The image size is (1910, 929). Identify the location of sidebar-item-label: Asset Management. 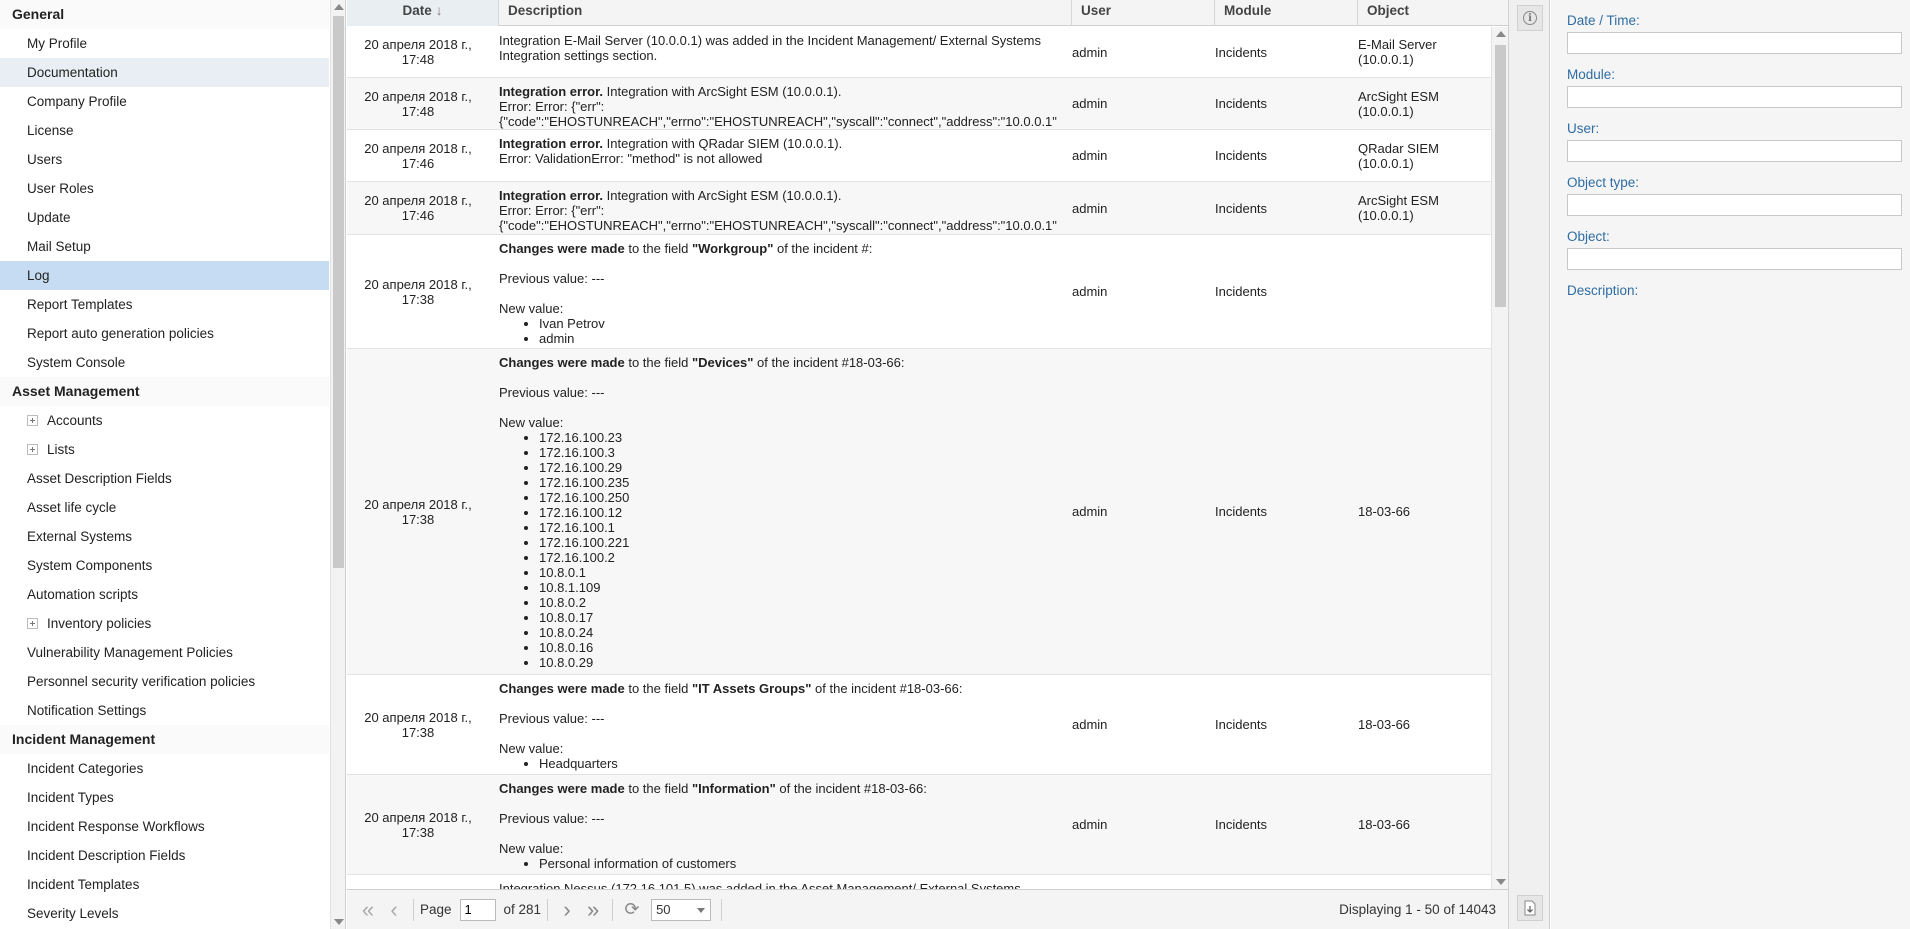
(76, 391).